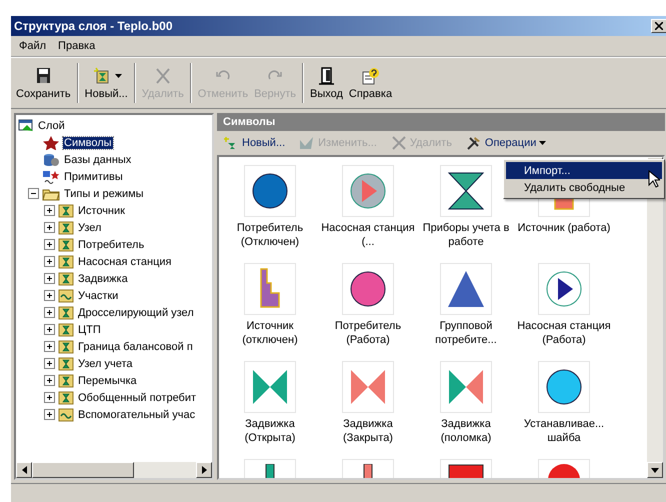 Image resolution: width=666 pixels, height=502 pixels. I want to click on action-button: Операции, so click(506, 143).